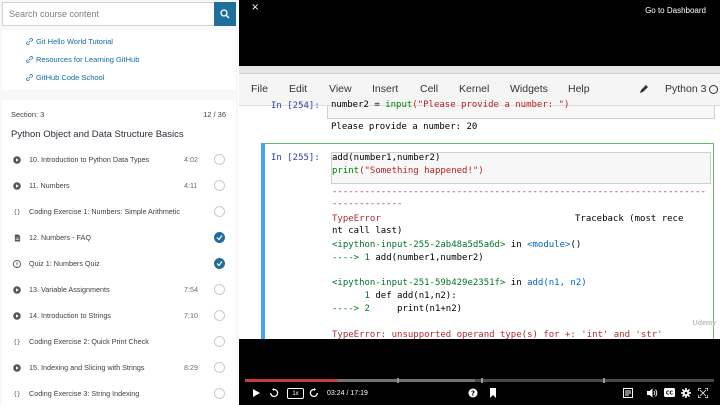  I want to click on fullscreen-button, so click(703, 393).